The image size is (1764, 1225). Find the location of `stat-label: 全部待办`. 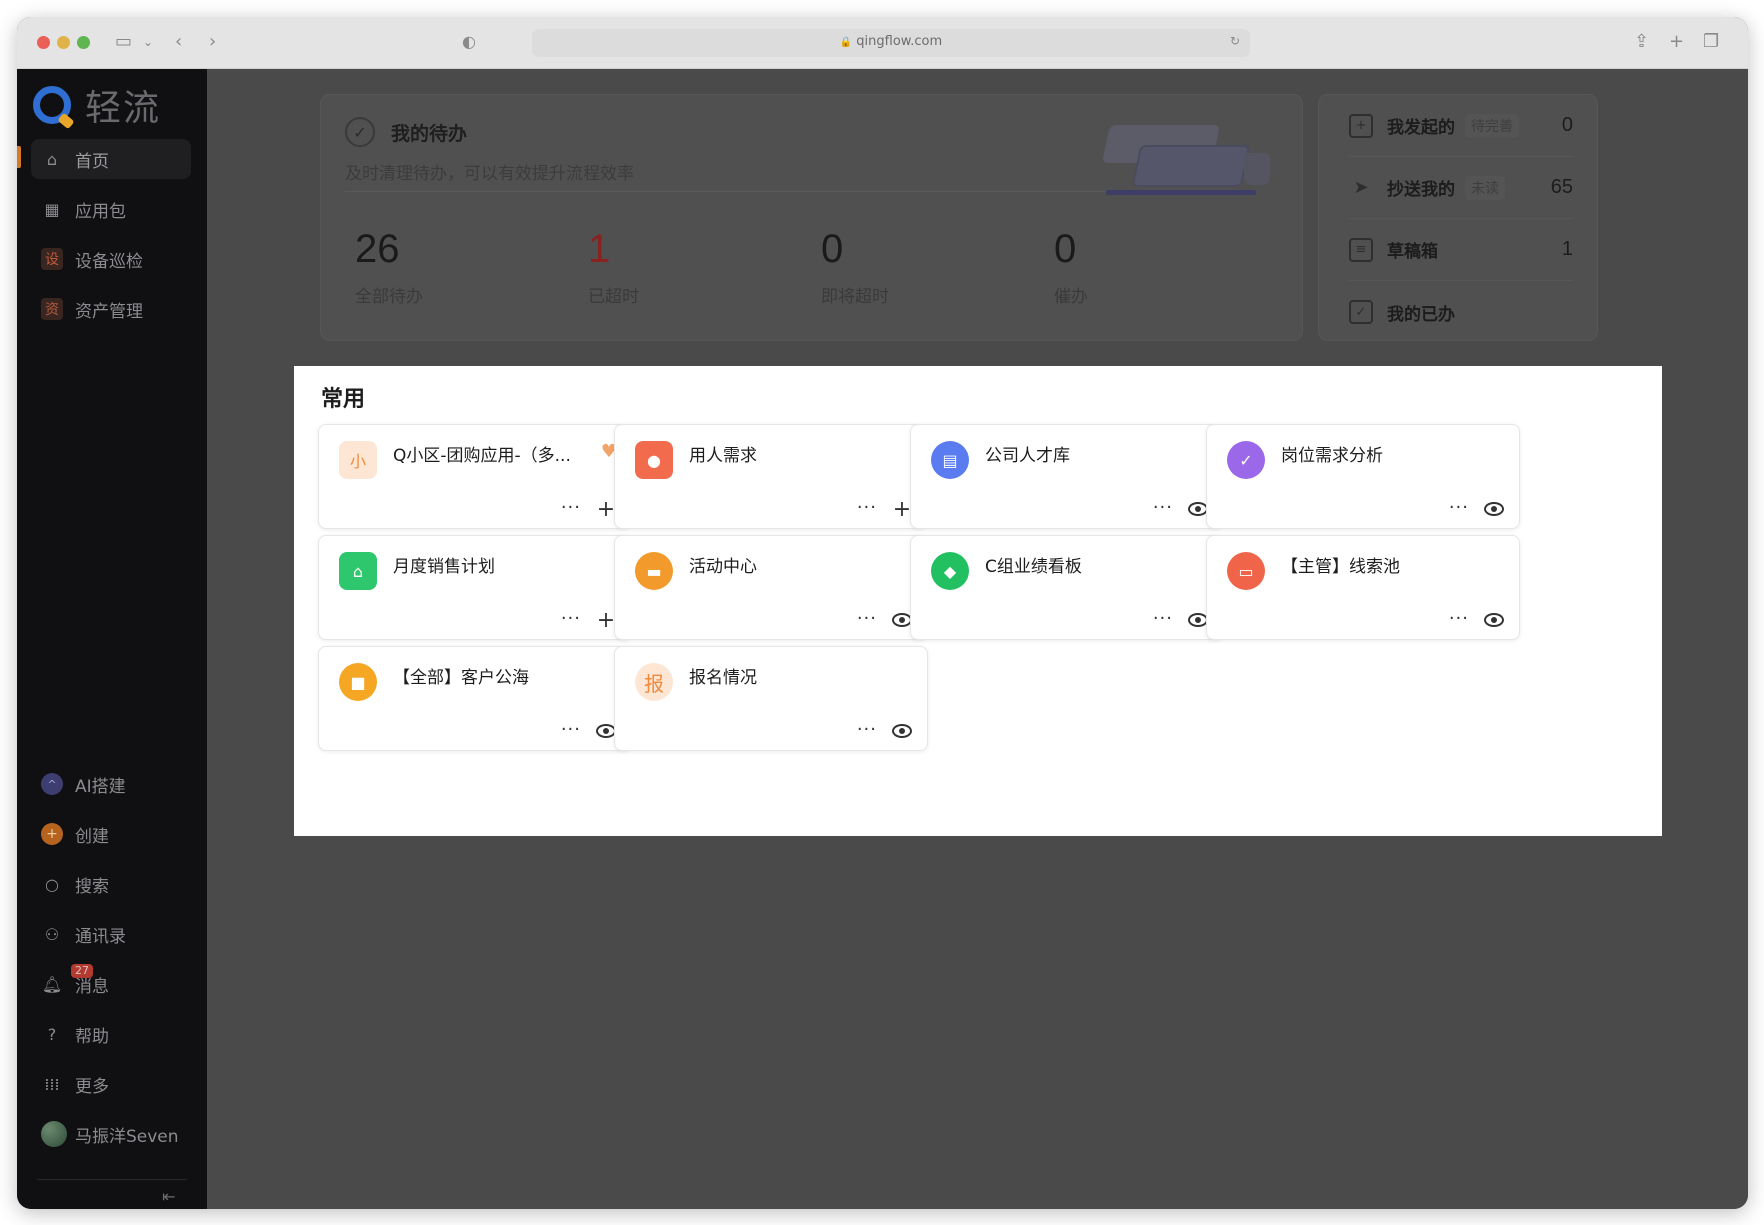

stat-label: 全部待办 is located at coordinates (389, 297).